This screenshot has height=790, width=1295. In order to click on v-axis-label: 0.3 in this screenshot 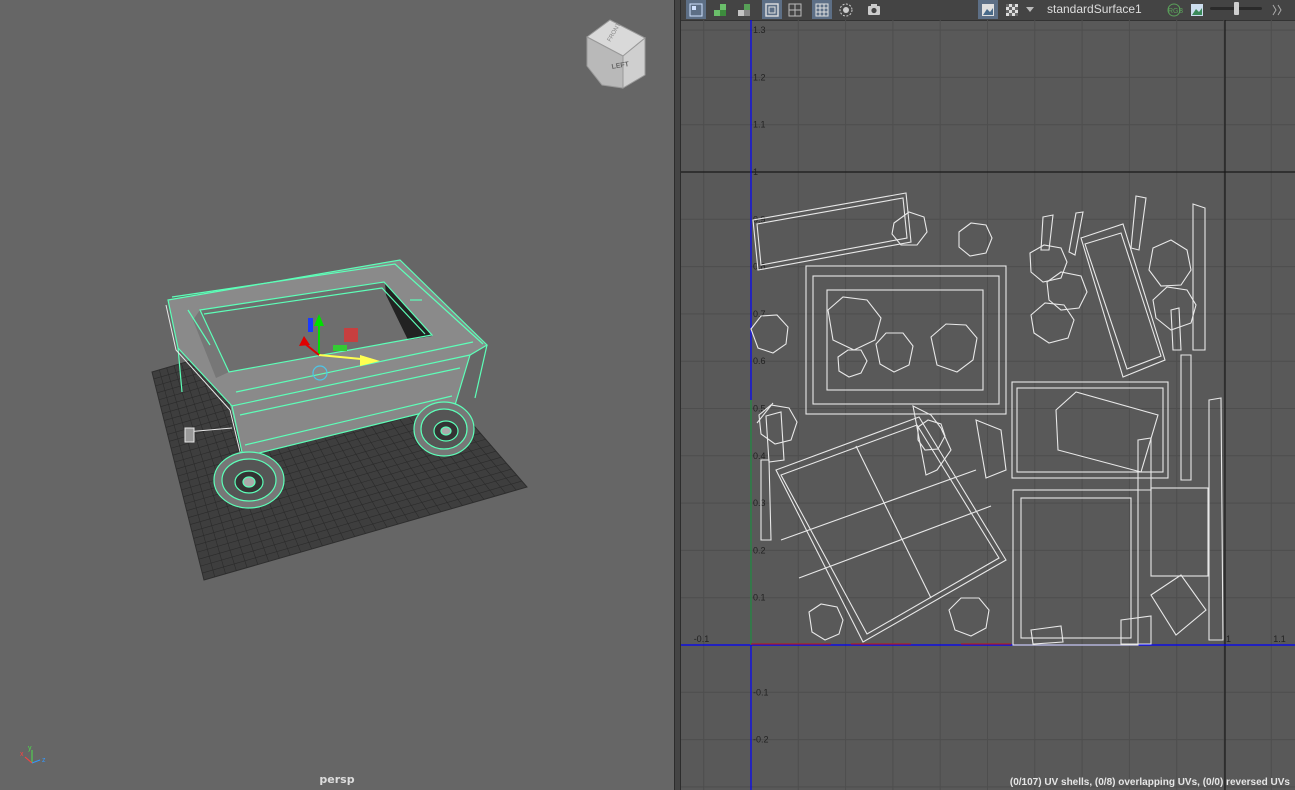, I will do `click(759, 503)`.